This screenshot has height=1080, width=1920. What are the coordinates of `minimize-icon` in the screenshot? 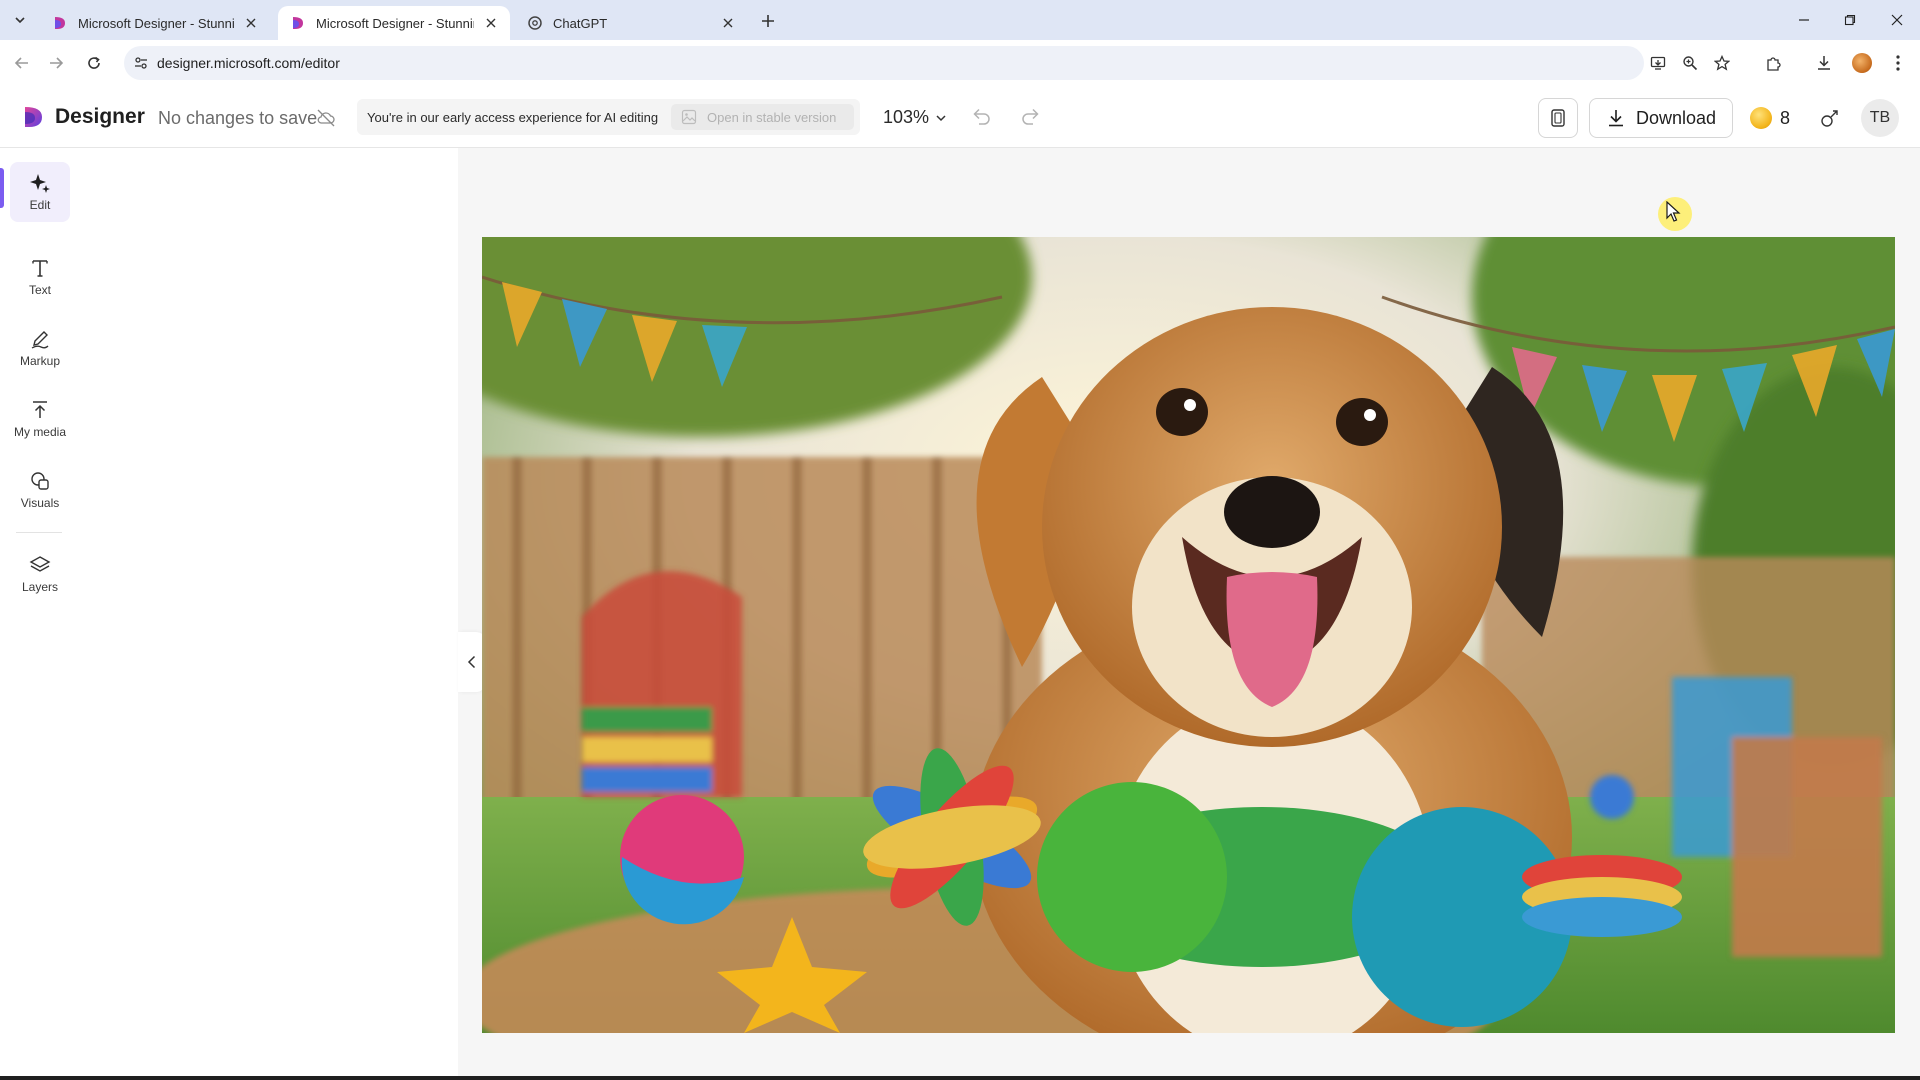 It's located at (1804, 20).